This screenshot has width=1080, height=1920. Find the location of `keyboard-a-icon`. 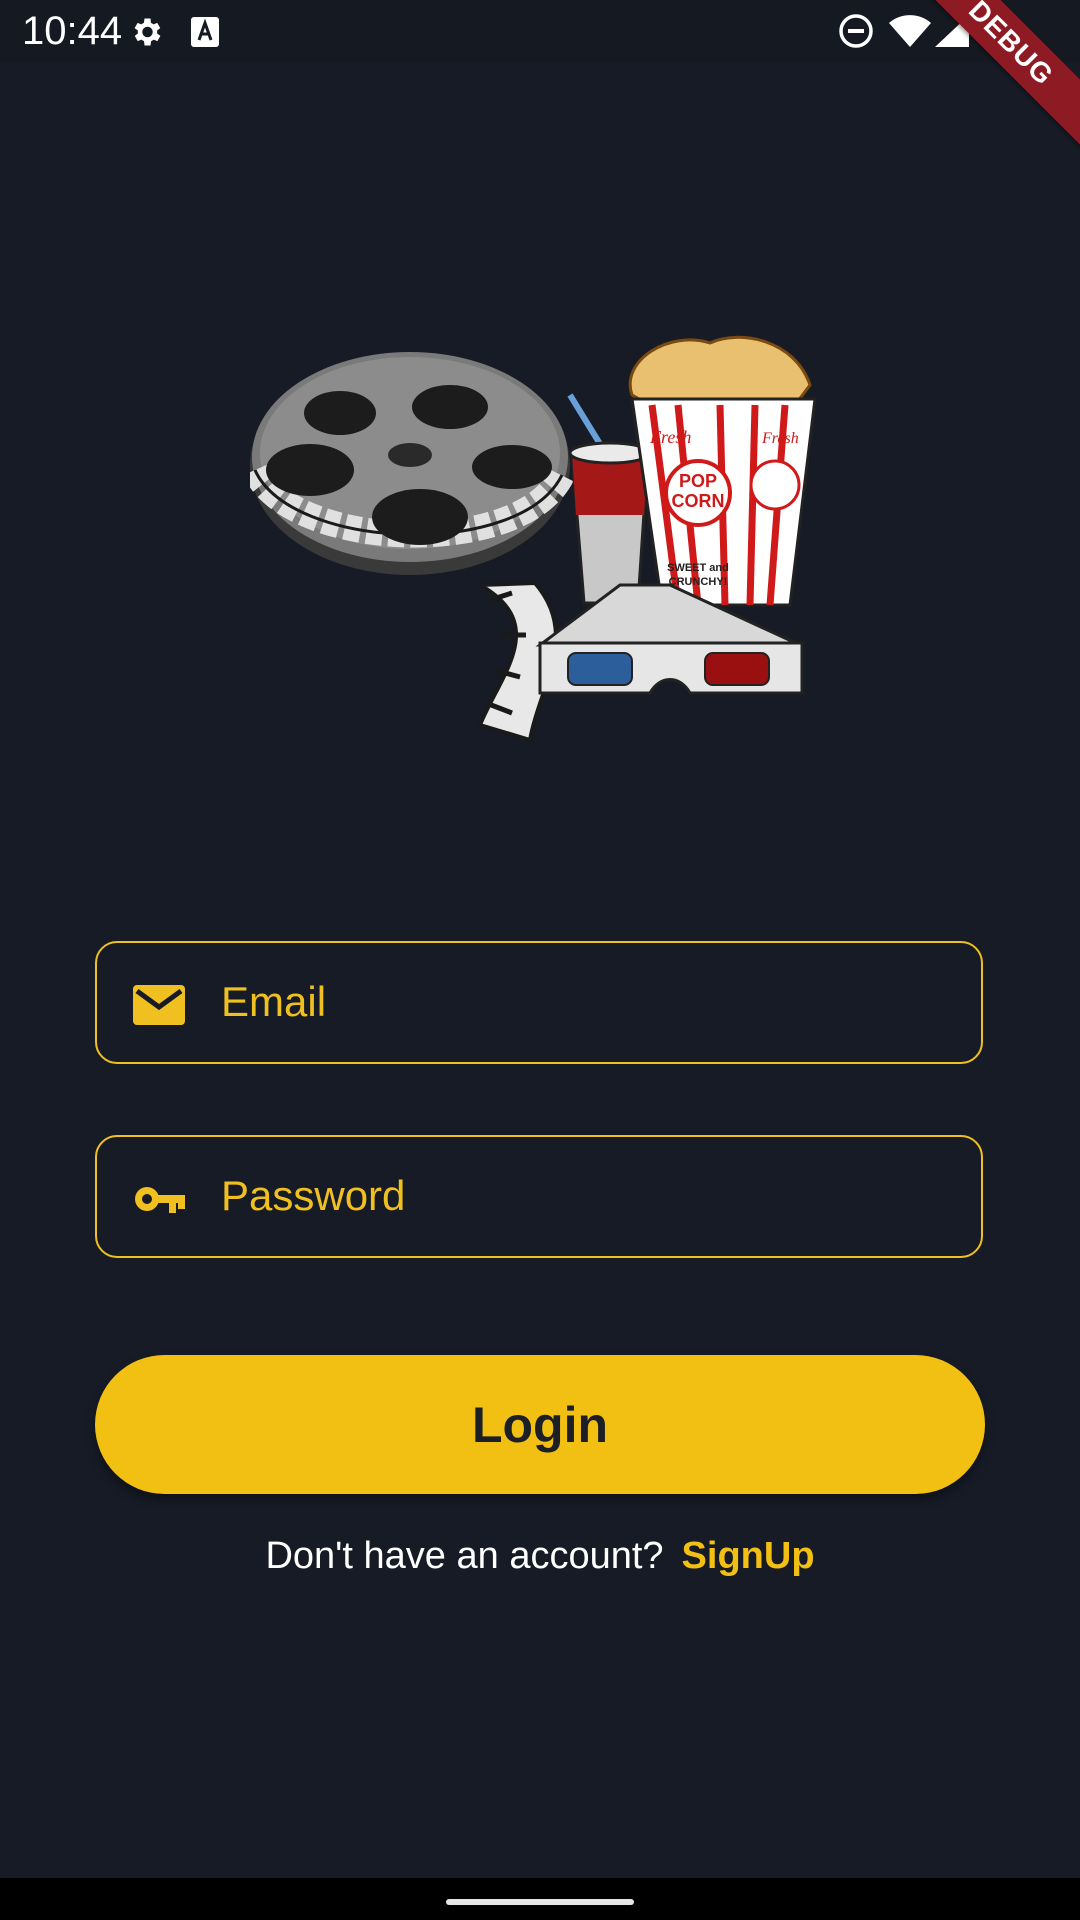

keyboard-a-icon is located at coordinates (205, 32).